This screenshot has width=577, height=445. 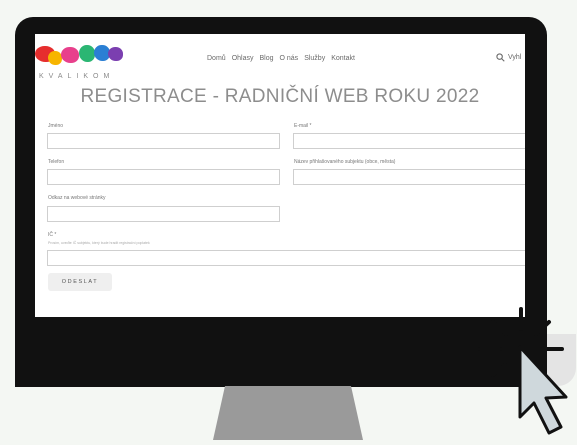 What do you see at coordinates (288, 413) in the screenshot?
I see `monitor-stand` at bounding box center [288, 413].